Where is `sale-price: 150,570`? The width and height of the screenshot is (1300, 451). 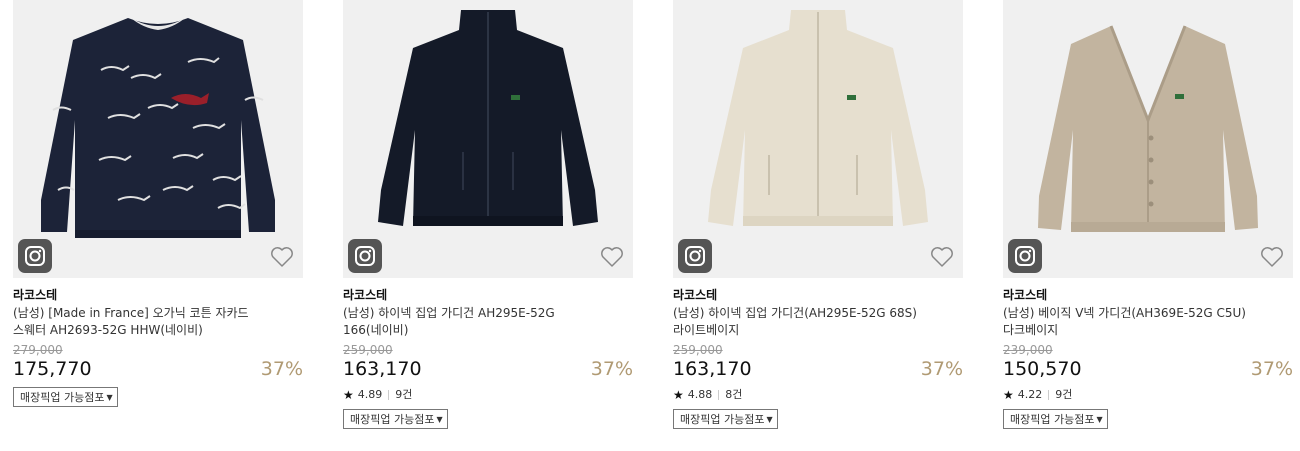
sale-price: 150,570 is located at coordinates (1042, 369).